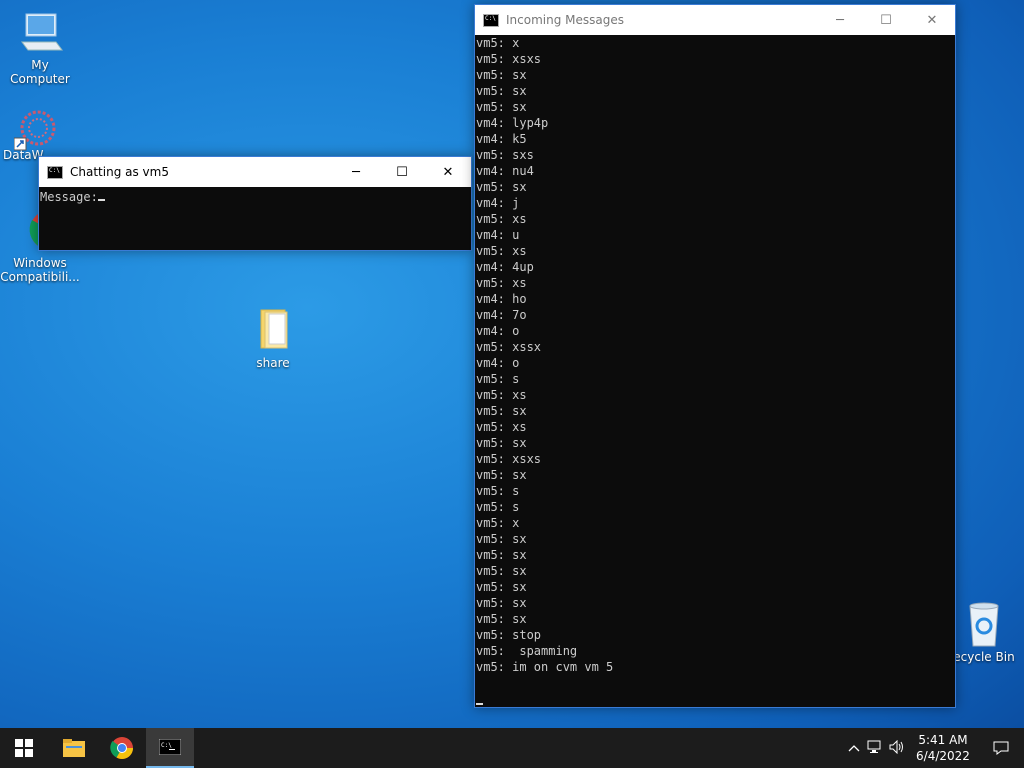 The width and height of the screenshot is (1024, 768). What do you see at coordinates (501, 315) in the screenshot?
I see `message-line: vm4: 7o` at bounding box center [501, 315].